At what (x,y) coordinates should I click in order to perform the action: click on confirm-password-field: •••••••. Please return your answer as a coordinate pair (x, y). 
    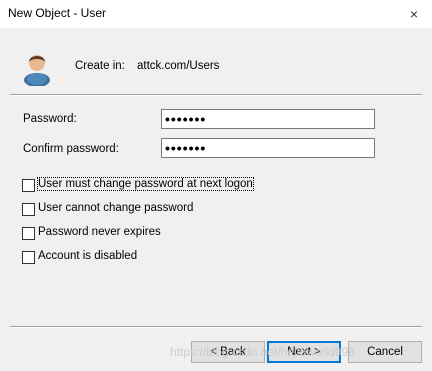
    Looking at the image, I should click on (268, 148).